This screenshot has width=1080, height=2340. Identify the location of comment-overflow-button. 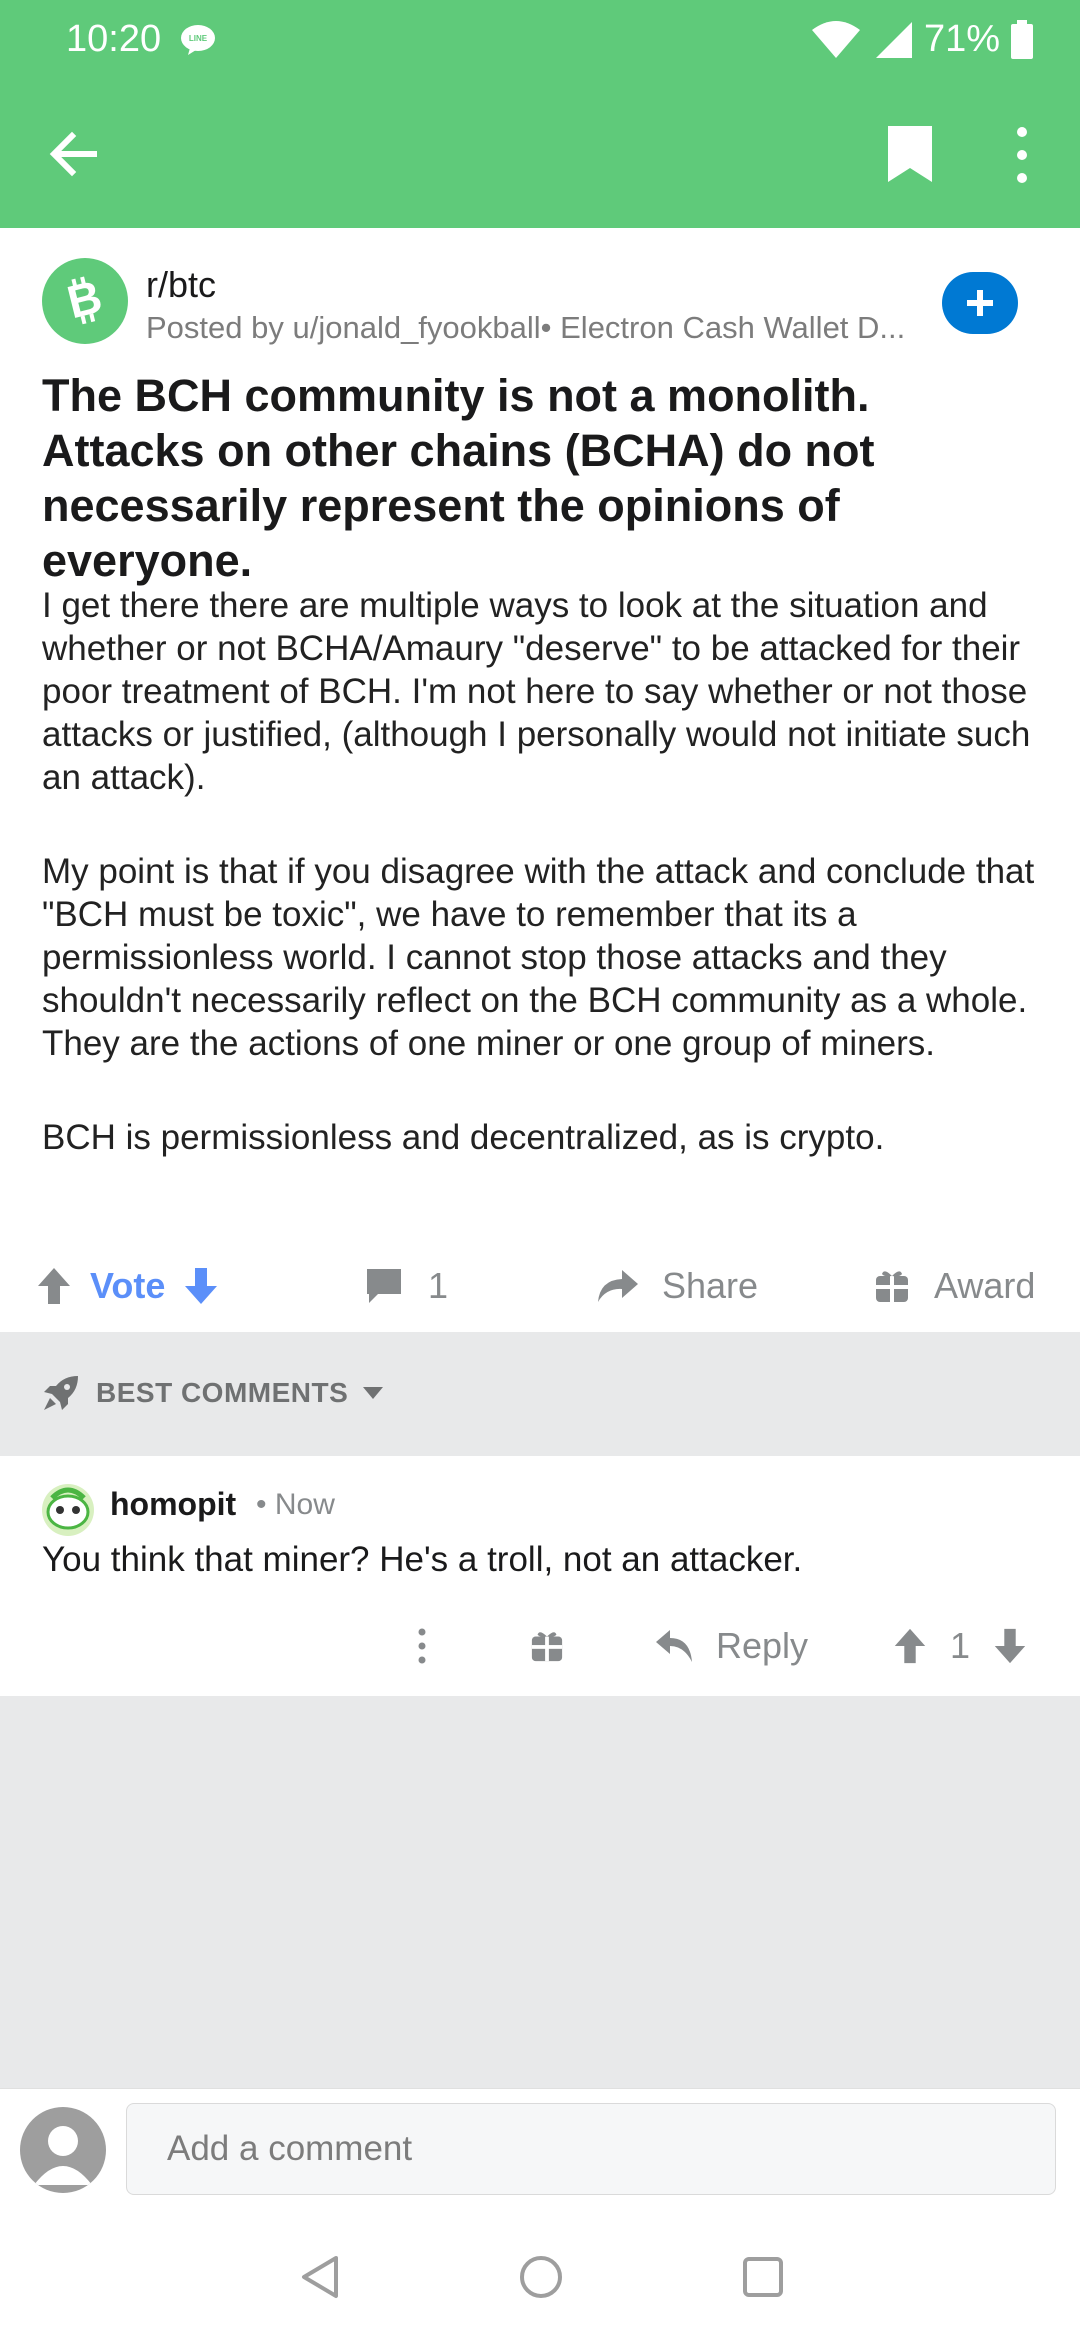
(422, 1646).